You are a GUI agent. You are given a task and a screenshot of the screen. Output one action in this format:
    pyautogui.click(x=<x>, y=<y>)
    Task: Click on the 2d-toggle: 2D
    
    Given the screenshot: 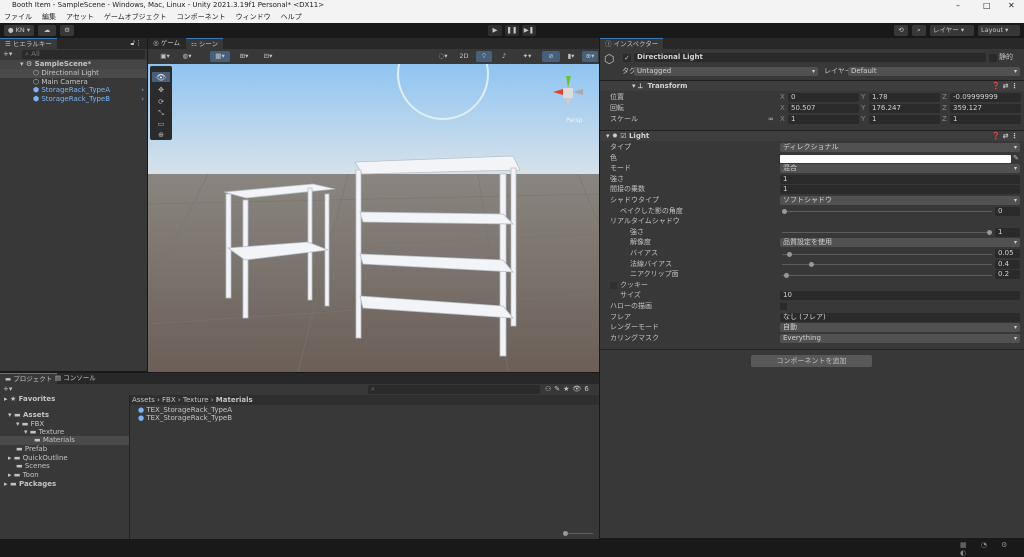 What is the action you would take?
    pyautogui.click(x=464, y=56)
    